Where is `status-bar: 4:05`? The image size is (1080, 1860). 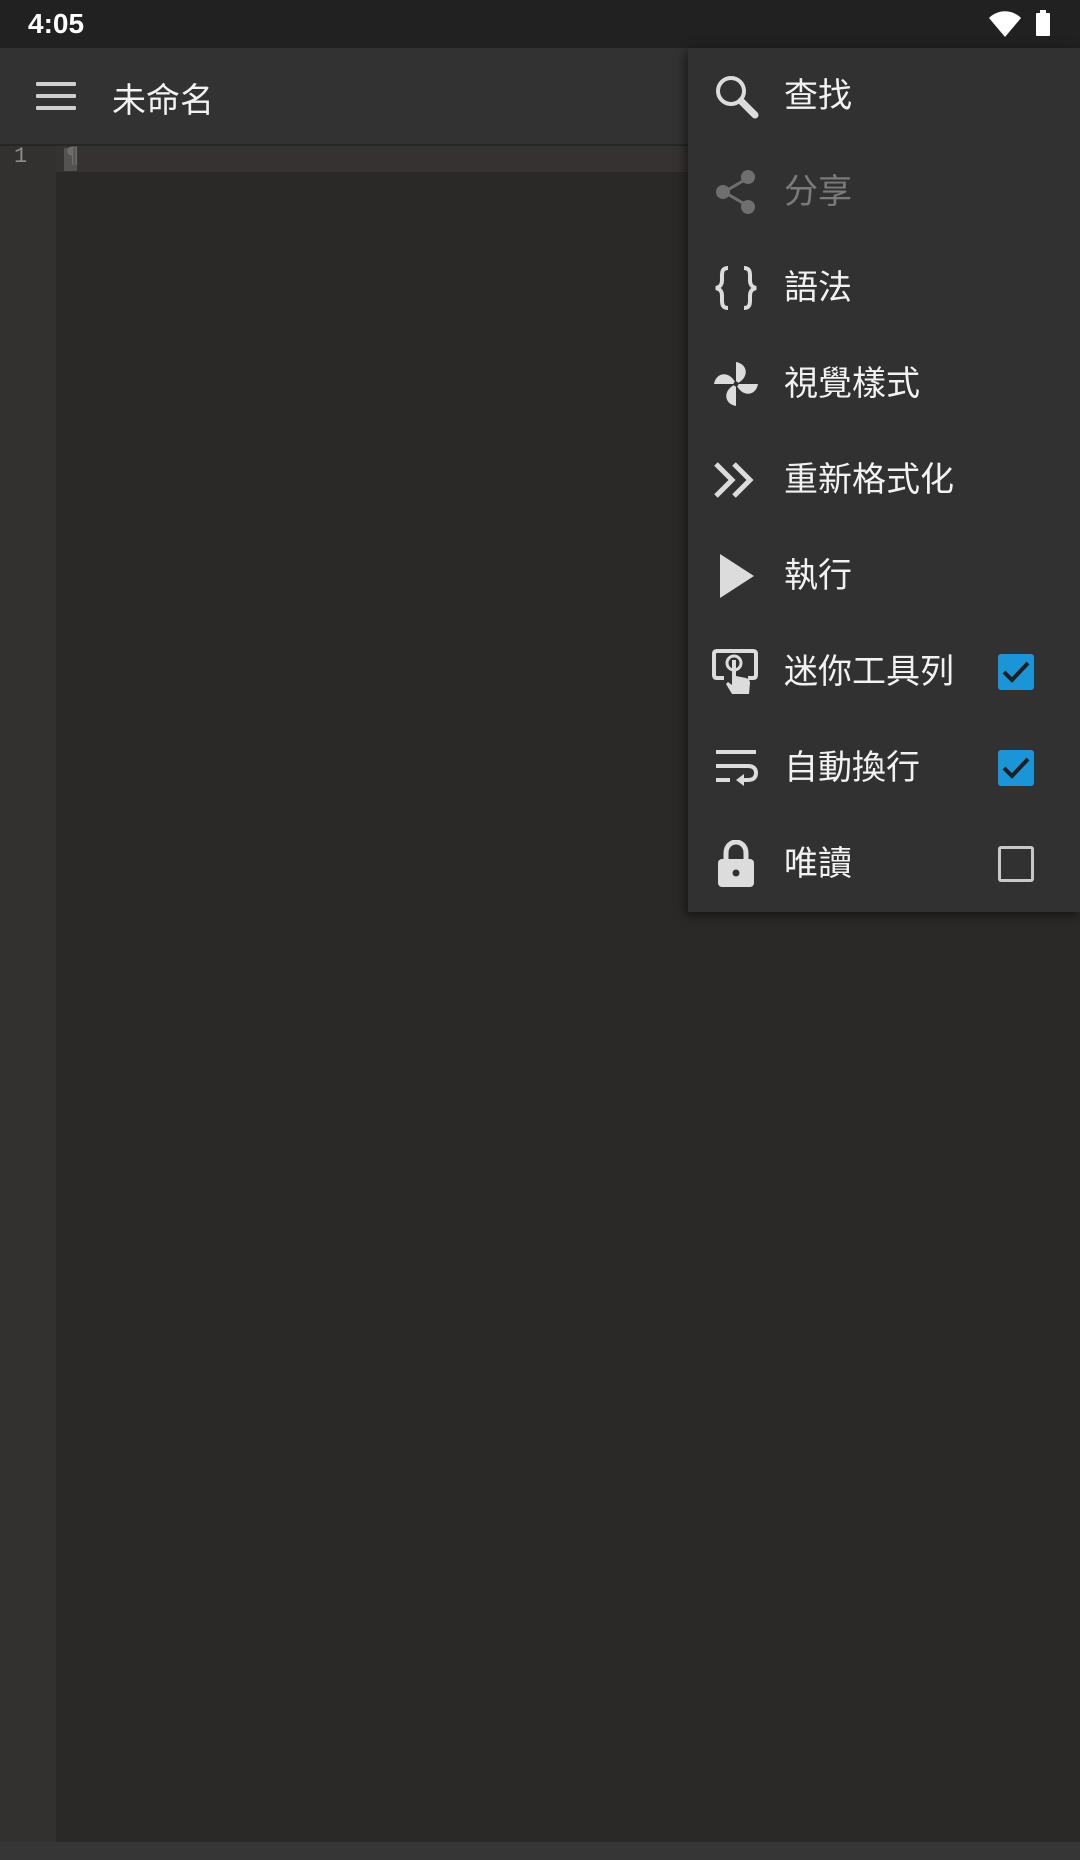 status-bar: 4:05 is located at coordinates (540, 24).